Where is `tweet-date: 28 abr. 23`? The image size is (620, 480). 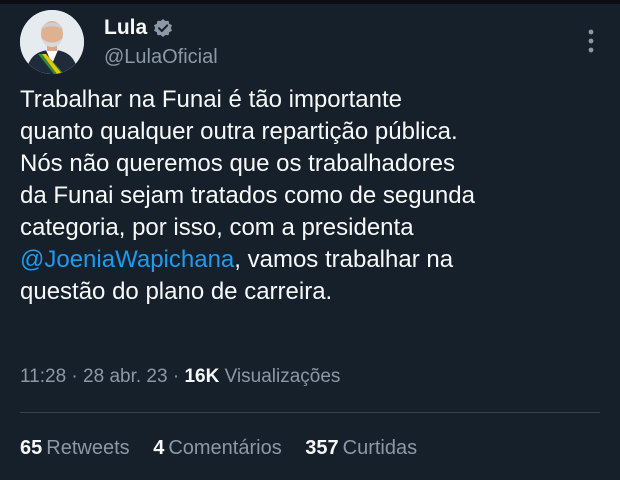
tweet-date: 28 abr. 23 is located at coordinates (125, 376).